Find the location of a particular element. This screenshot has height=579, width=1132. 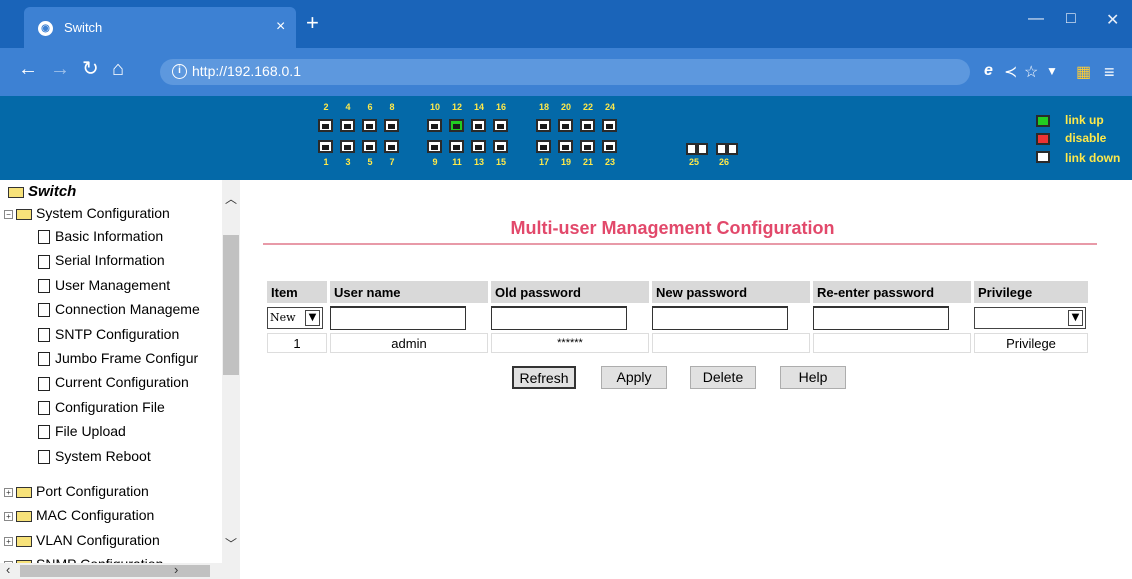

home-icon: ⌂ is located at coordinates (118, 69).